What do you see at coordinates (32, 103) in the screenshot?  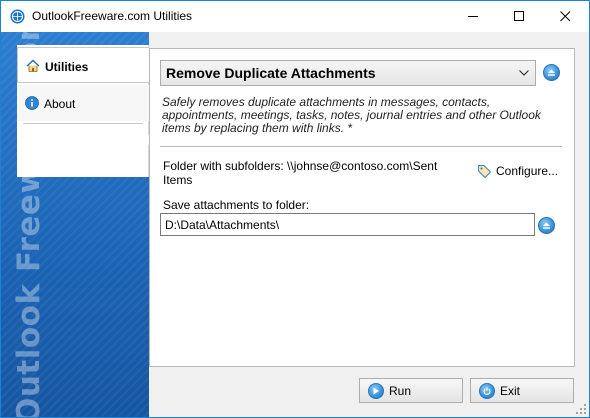 I see `info-icon` at bounding box center [32, 103].